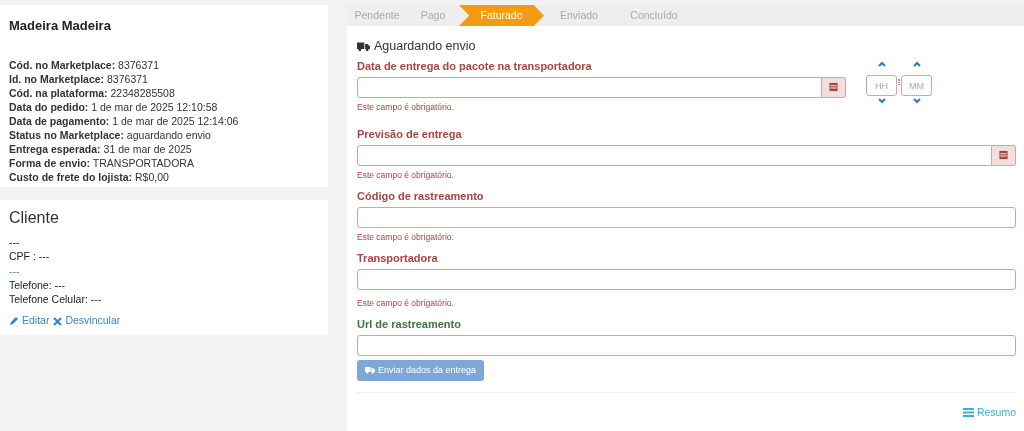 The width and height of the screenshot is (1024, 431). I want to click on client-info: ---, so click(15, 242).